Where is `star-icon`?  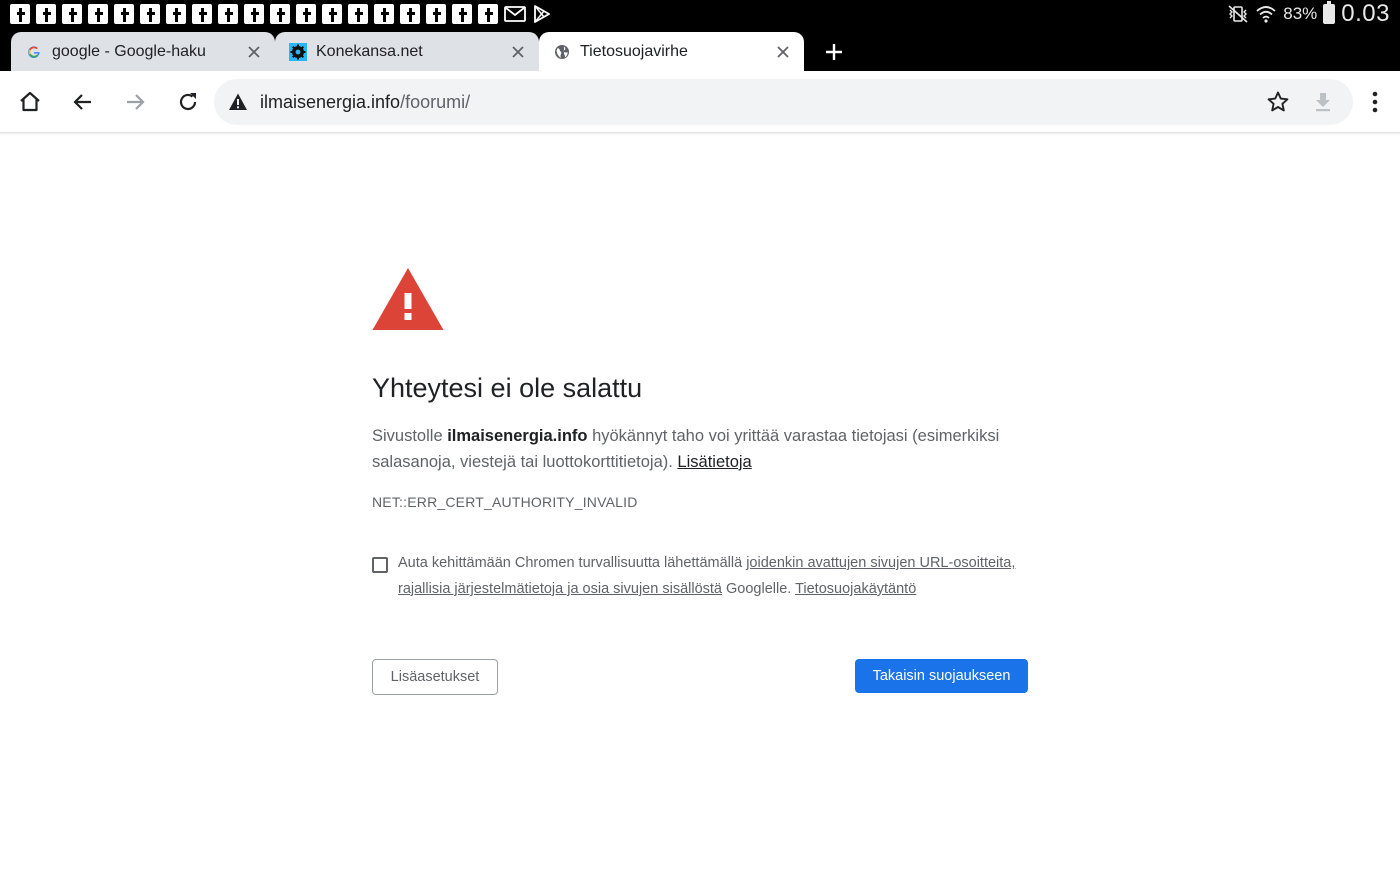
star-icon is located at coordinates (1278, 102).